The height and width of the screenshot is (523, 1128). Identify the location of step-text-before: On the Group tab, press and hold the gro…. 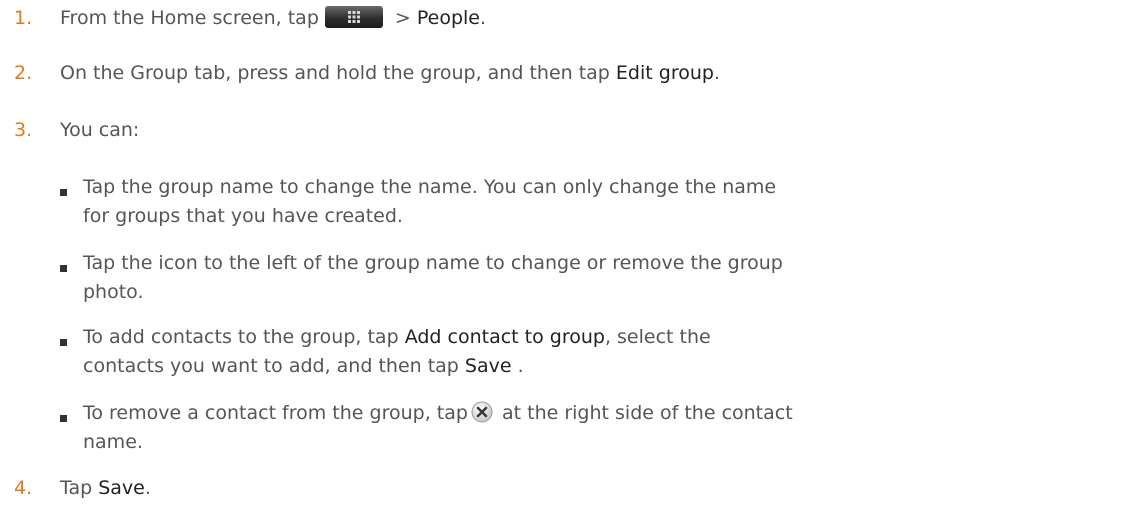
(338, 73).